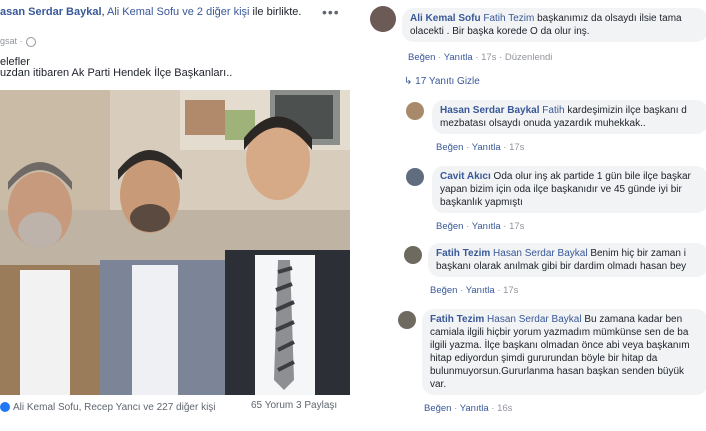 This screenshot has height=431, width=706. Describe the element at coordinates (272, 405) in the screenshot. I see `comments-count-link: 65 Yorum` at that location.